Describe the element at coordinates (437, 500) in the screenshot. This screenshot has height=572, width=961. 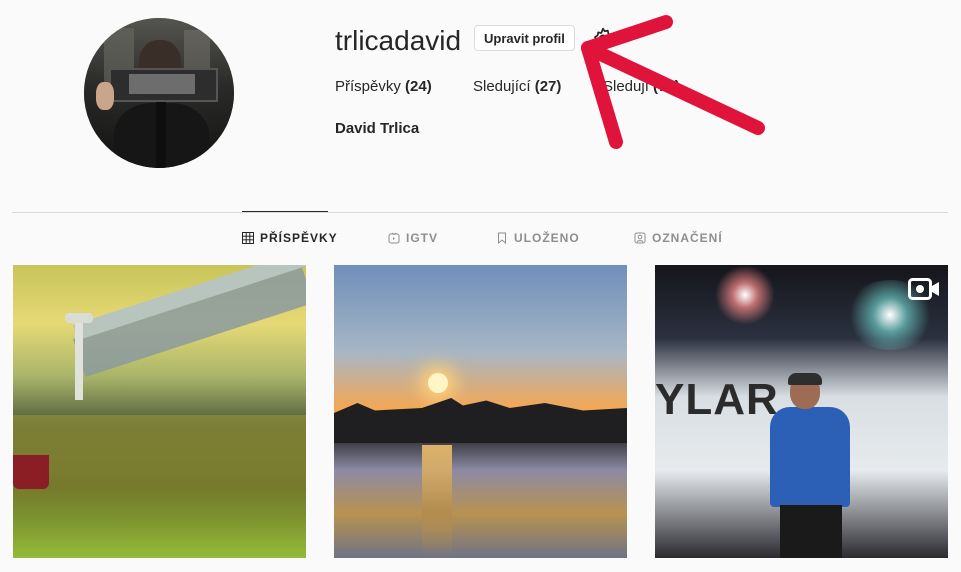
I see `sun-reflection` at that location.